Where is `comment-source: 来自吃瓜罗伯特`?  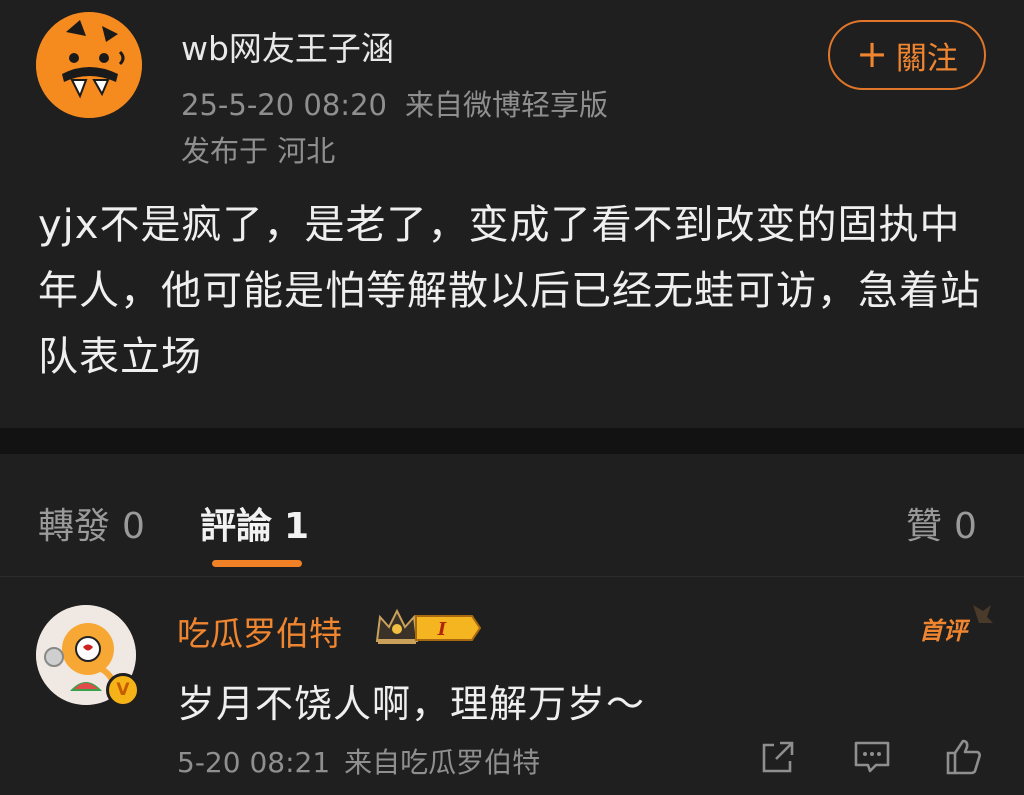
comment-source: 来自吃瓜罗伯特 is located at coordinates (442, 762).